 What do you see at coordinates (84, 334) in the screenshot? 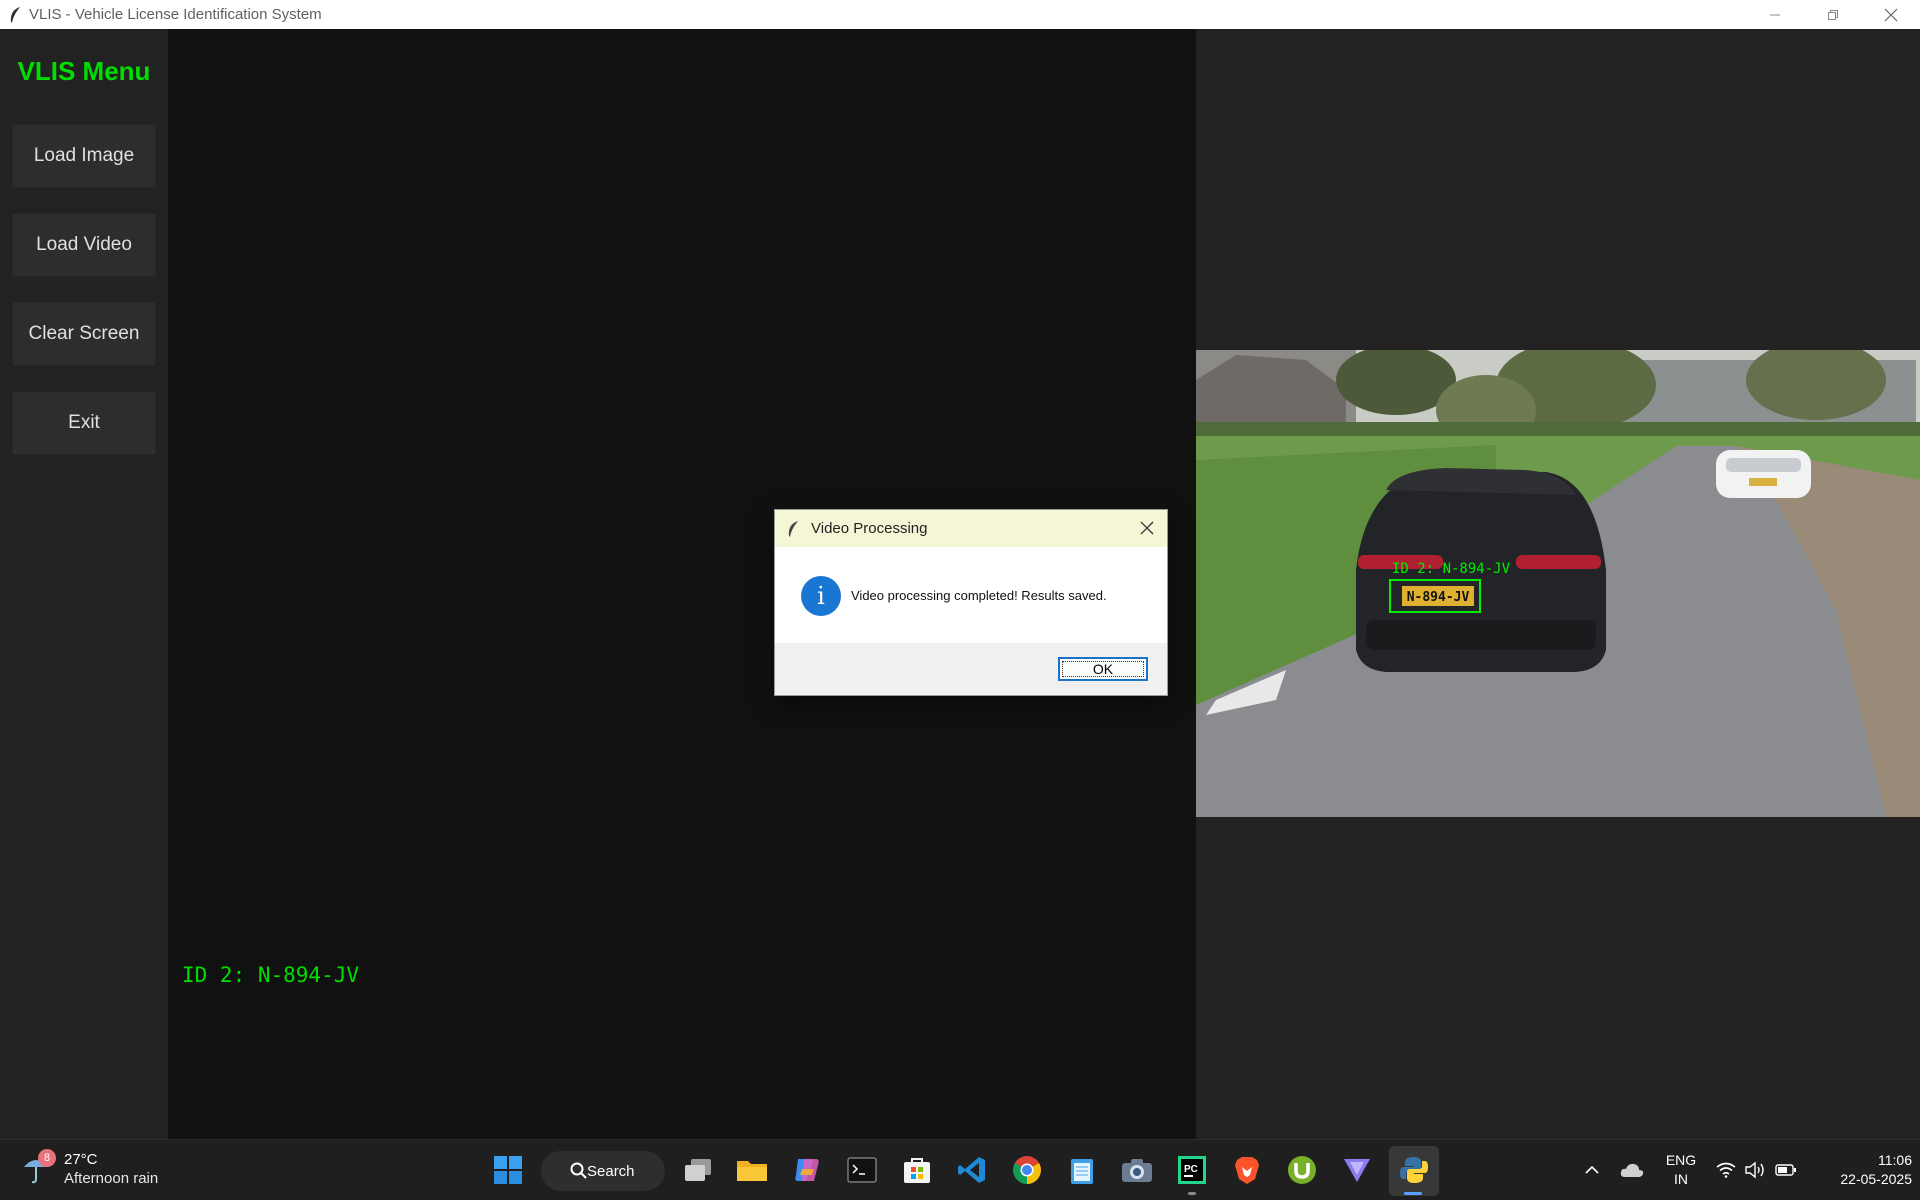
I see `clear-screen-button: Clear Screen` at bounding box center [84, 334].